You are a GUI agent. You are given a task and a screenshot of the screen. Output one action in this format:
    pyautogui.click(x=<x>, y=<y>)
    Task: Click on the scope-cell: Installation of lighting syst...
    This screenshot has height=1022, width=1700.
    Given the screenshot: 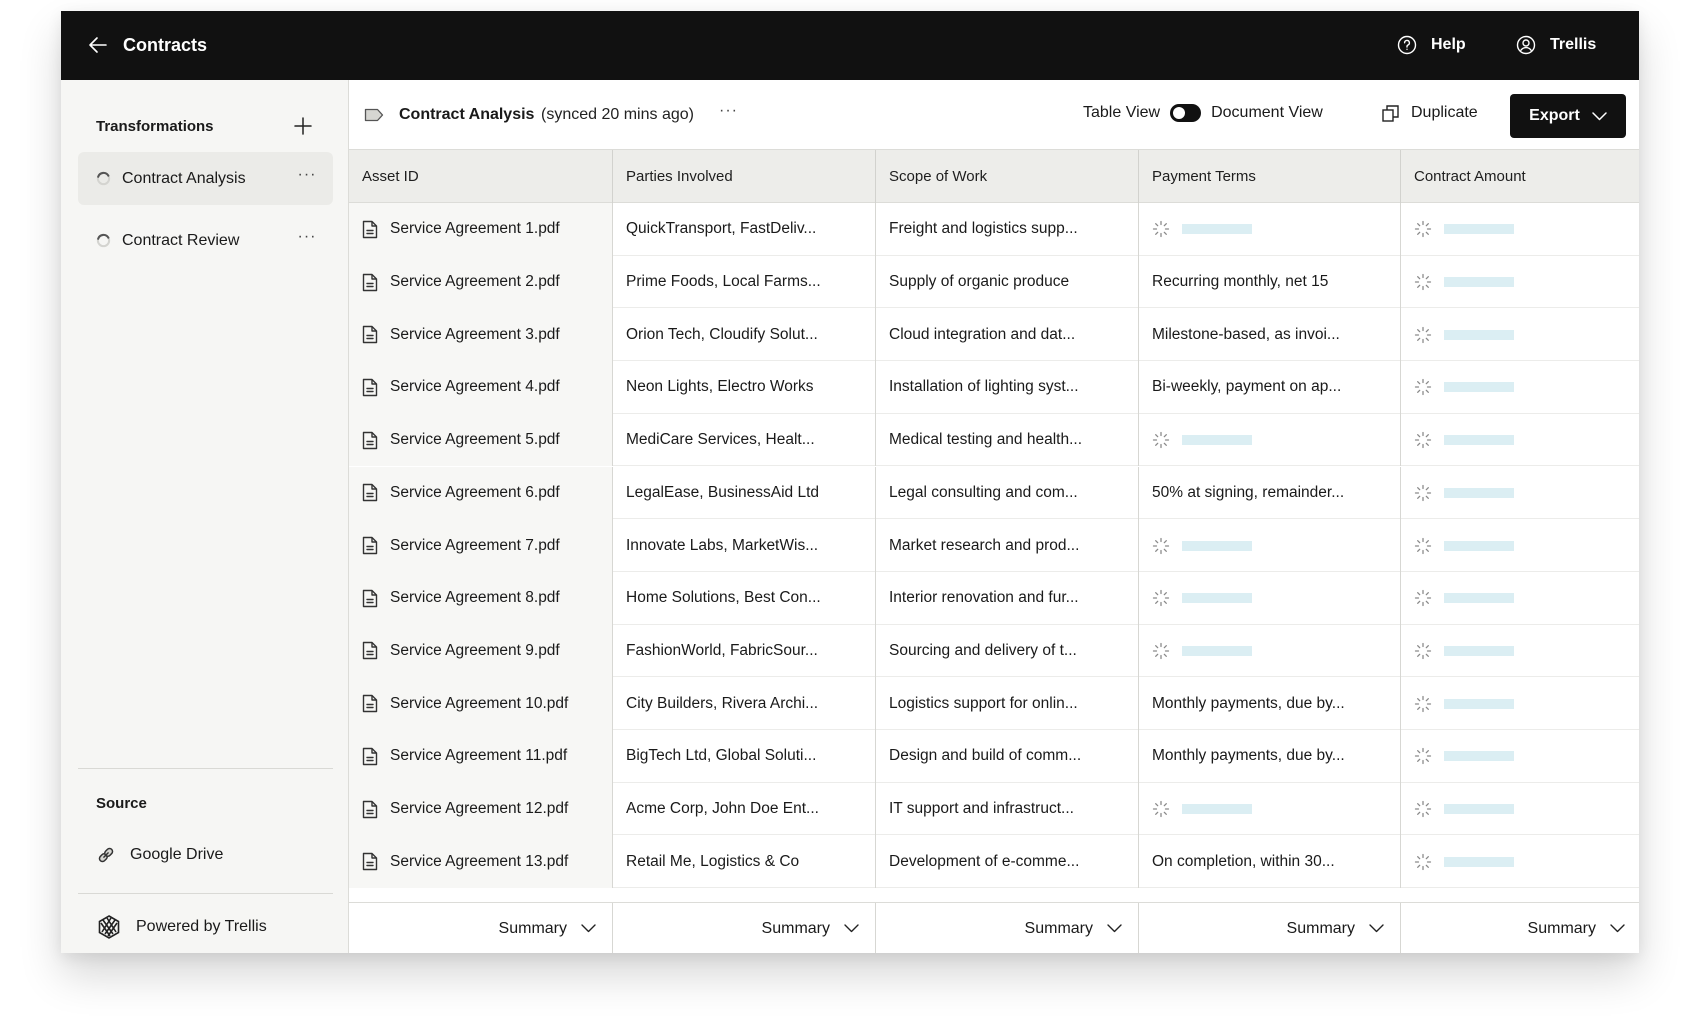 What is the action you would take?
    pyautogui.click(x=1007, y=387)
    